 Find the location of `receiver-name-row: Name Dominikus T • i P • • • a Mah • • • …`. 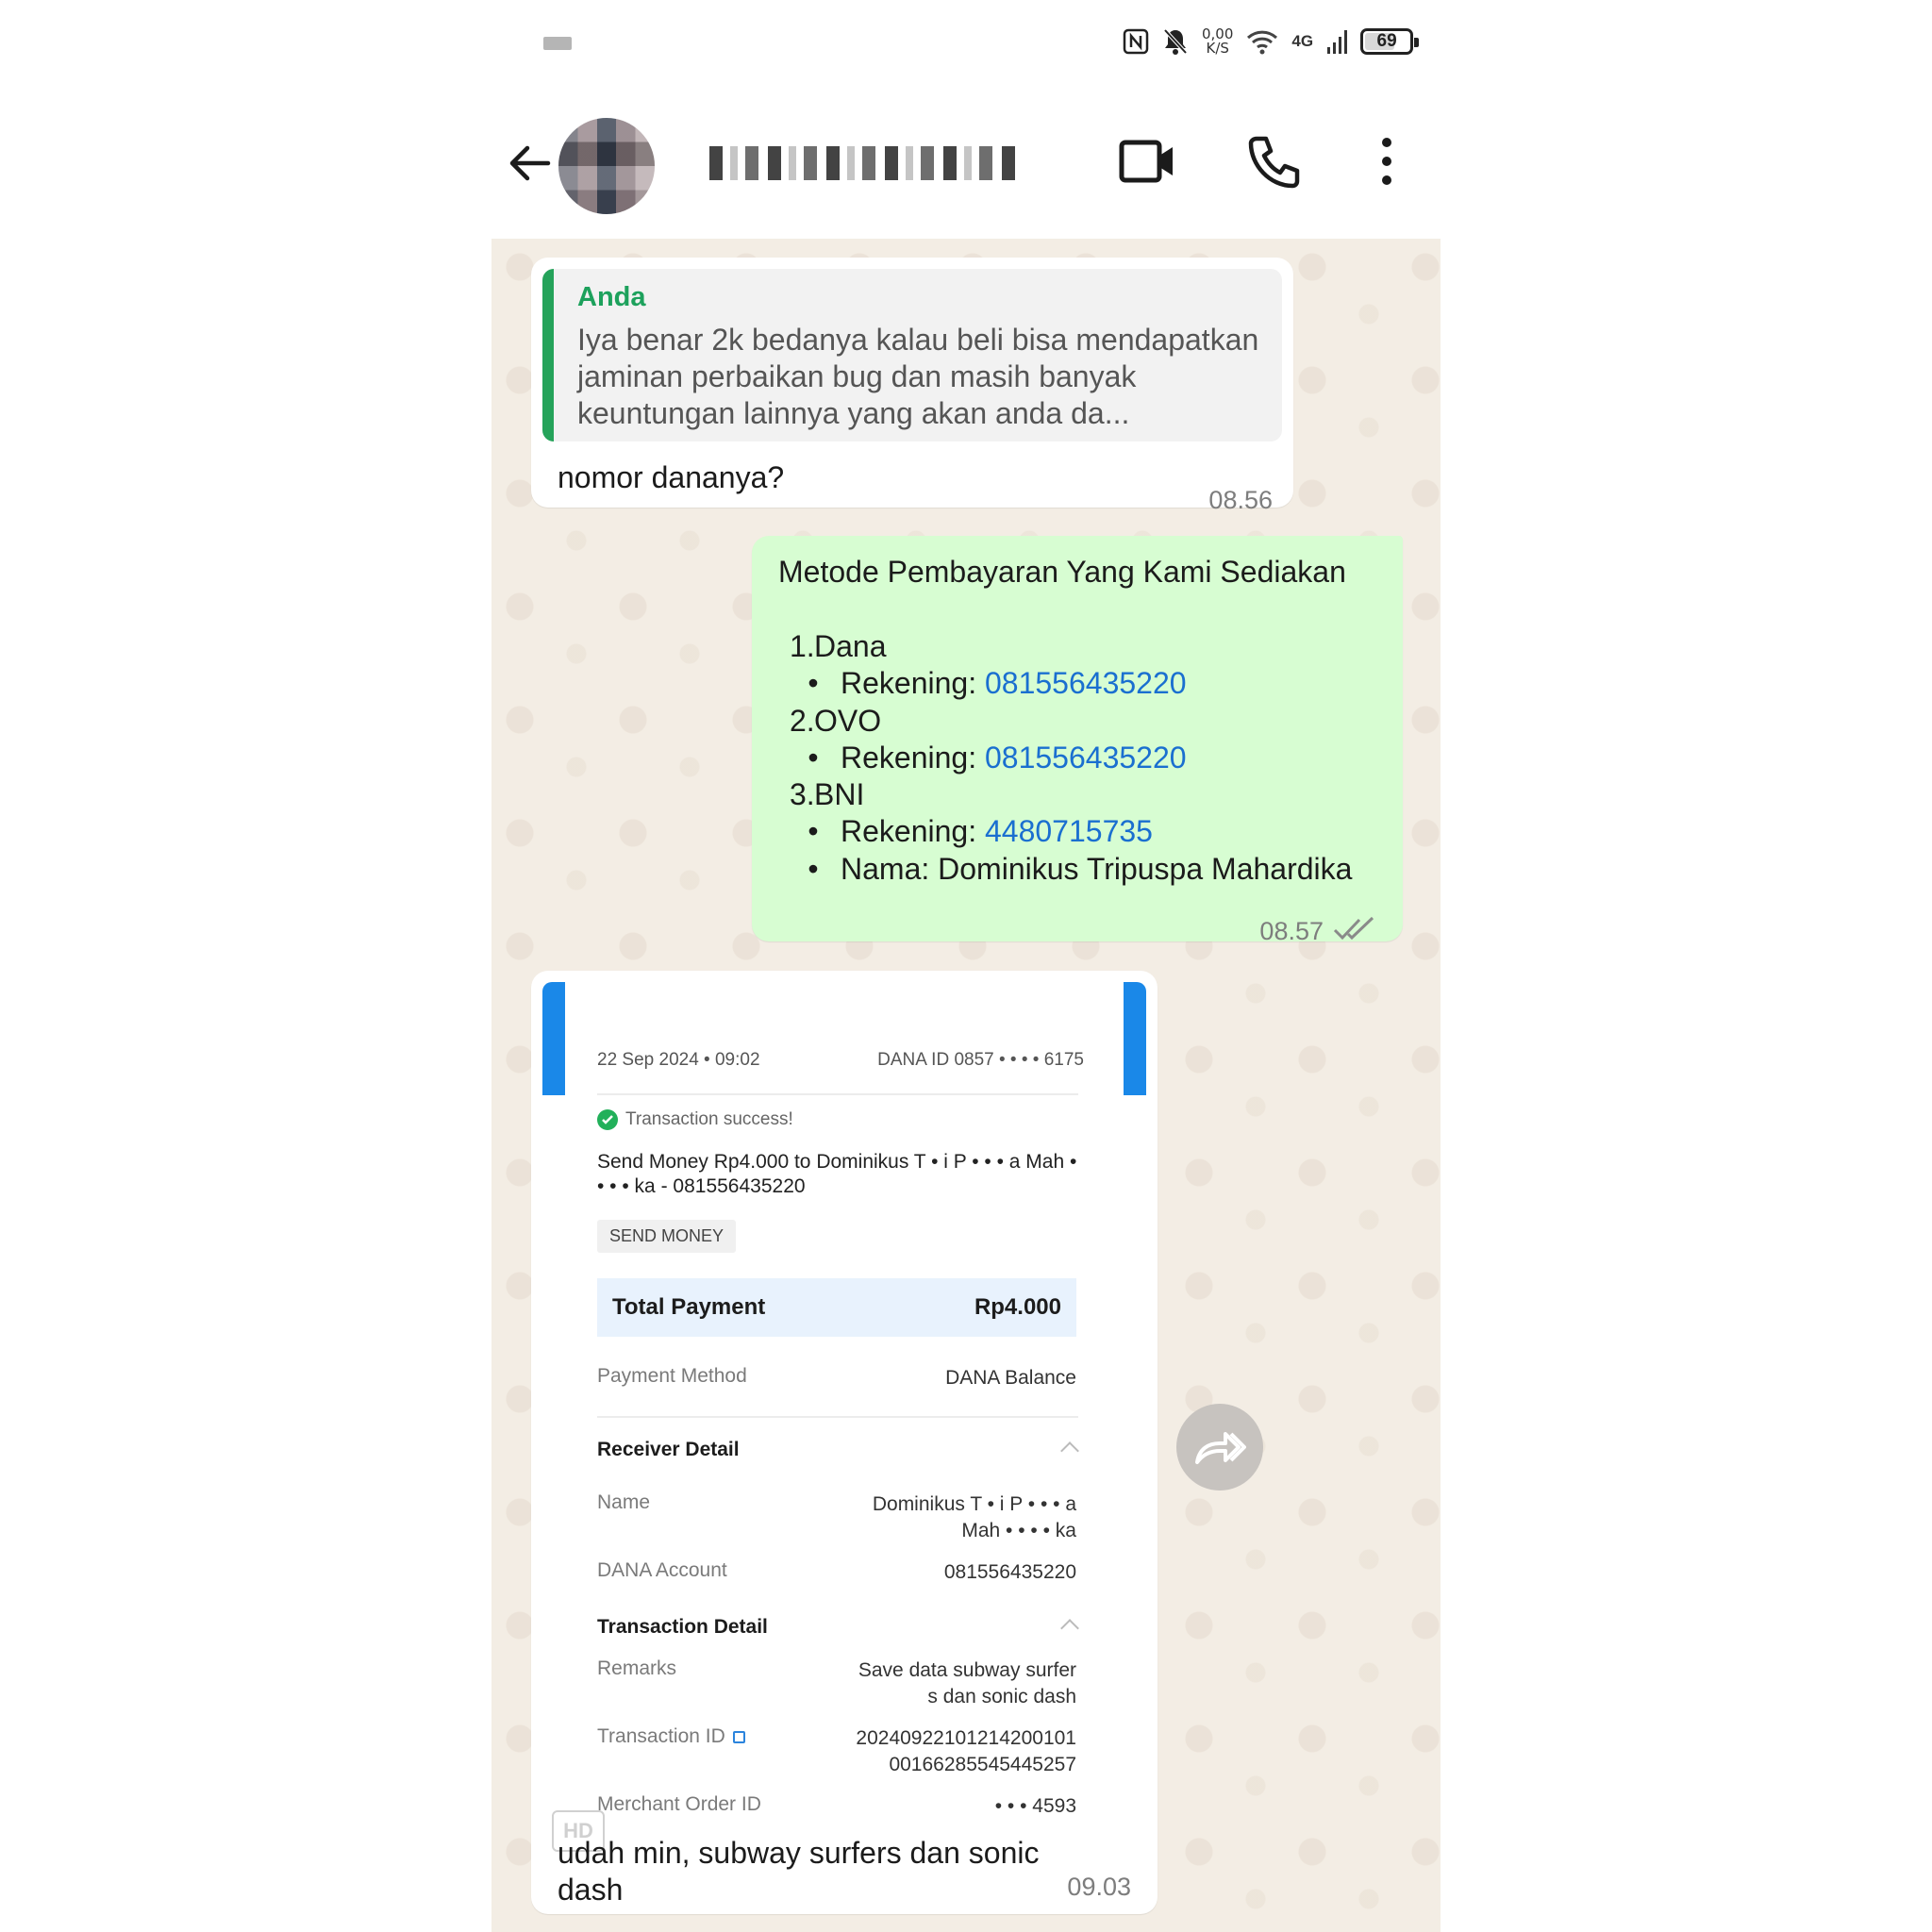

receiver-name-row: Name Dominikus T • i P • • • a Mah • • • … is located at coordinates (837, 1516).